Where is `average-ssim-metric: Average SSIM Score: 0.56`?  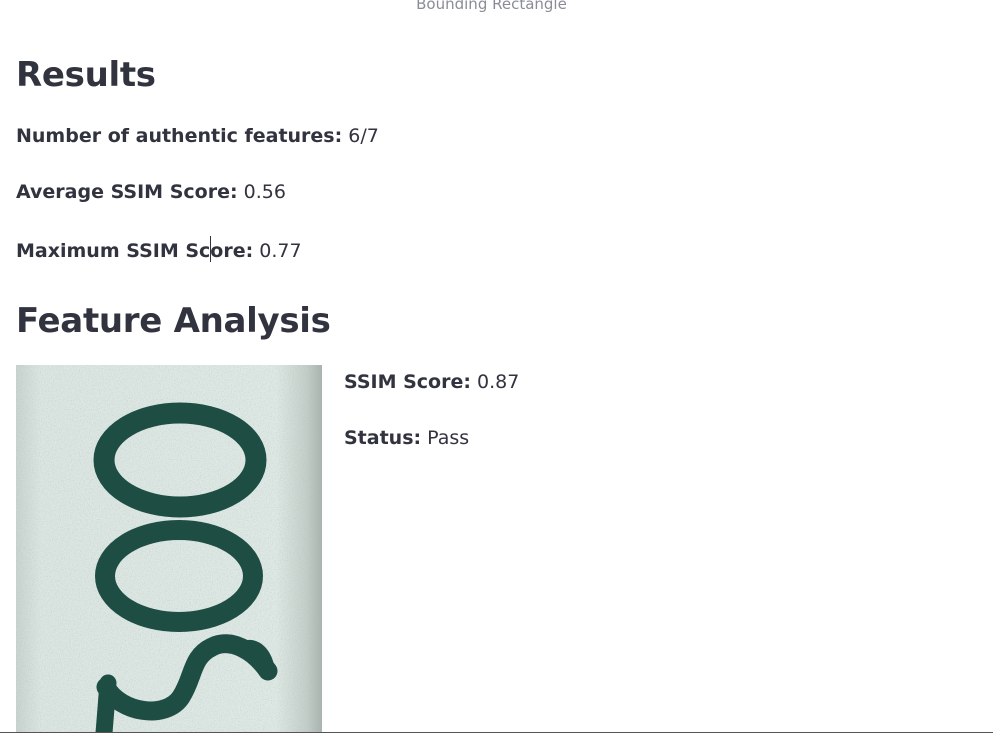 average-ssim-metric: Average SSIM Score: 0.56 is located at coordinates (151, 192).